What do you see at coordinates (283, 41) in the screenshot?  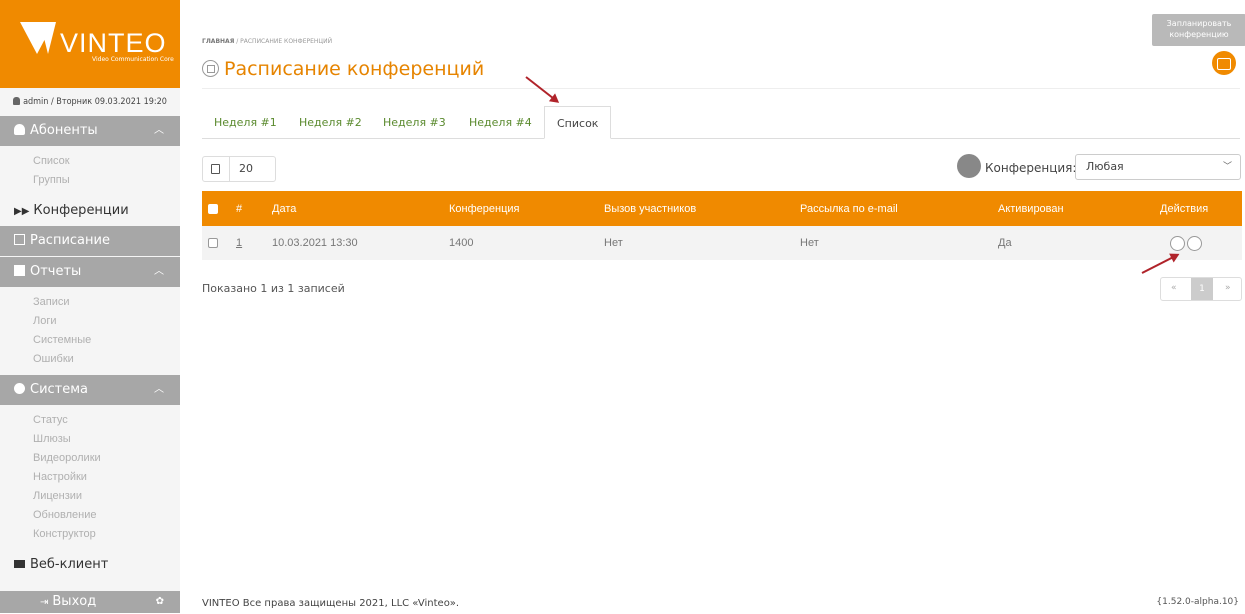 I see `breadcrumb-current: / РАСПИСАНИЕ КОНФЕРЕНЦИЙ` at bounding box center [283, 41].